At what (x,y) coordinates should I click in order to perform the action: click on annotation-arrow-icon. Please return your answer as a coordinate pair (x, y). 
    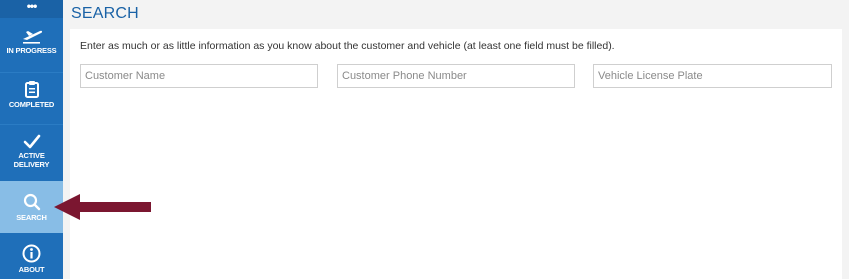
    Looking at the image, I should click on (102, 207).